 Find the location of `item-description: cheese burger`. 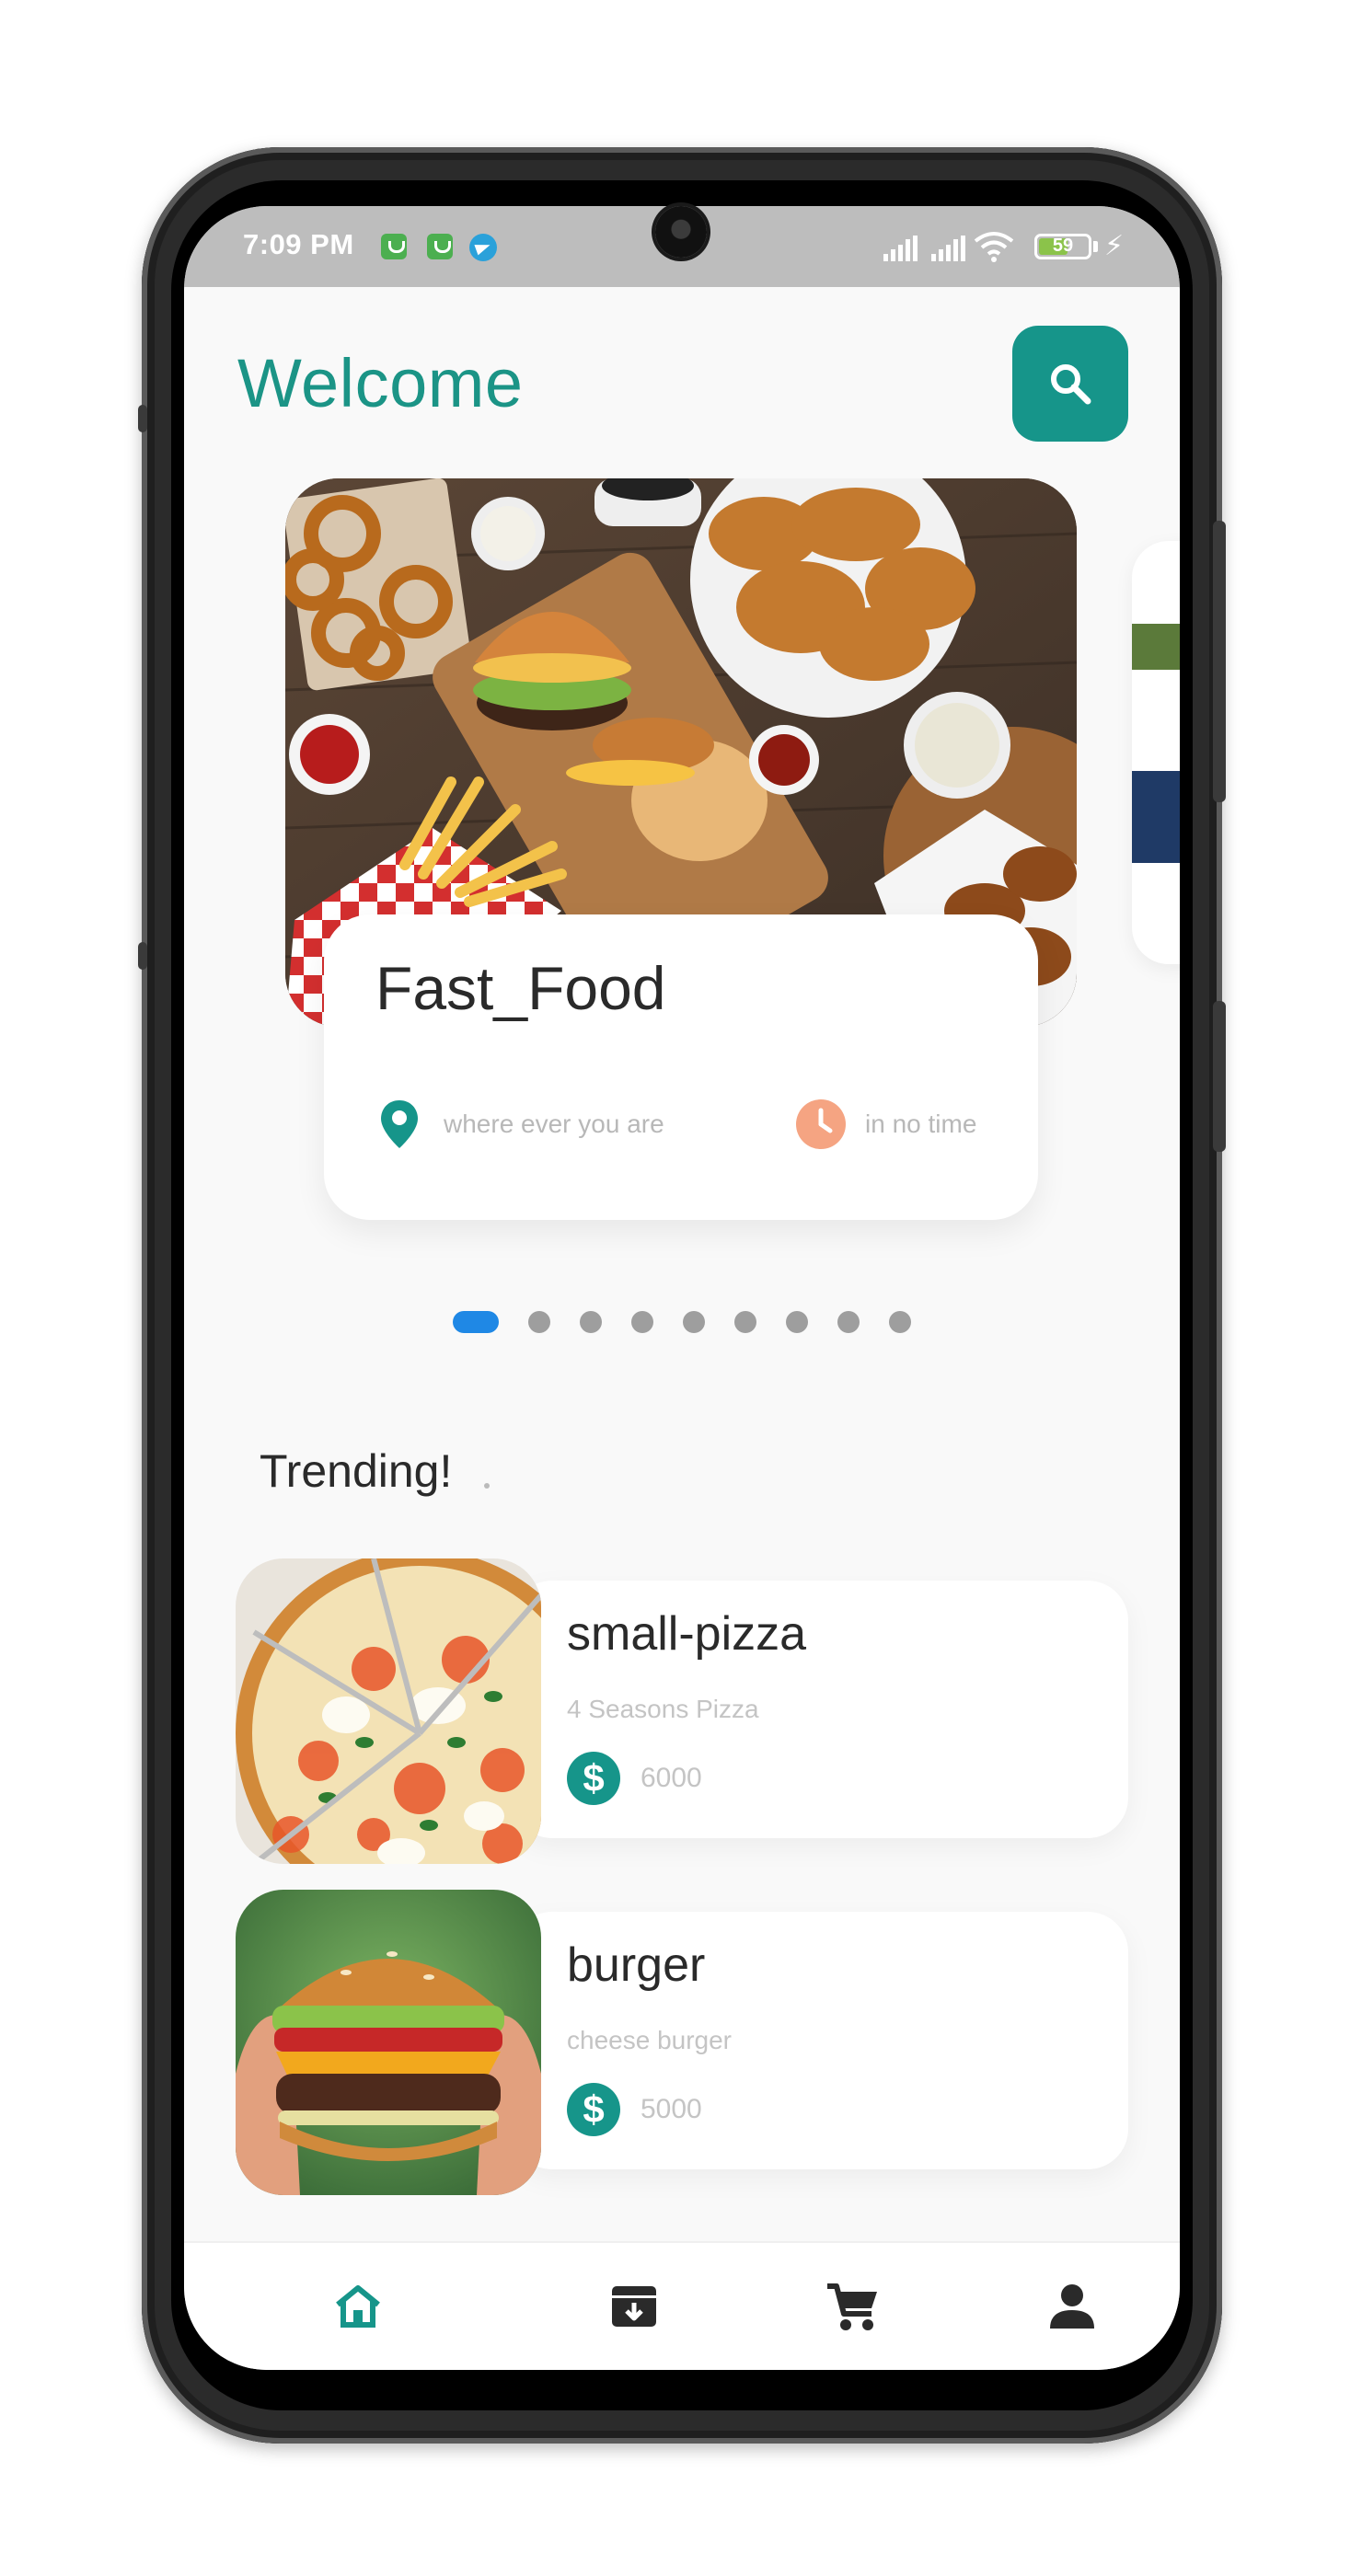

item-description: cheese burger is located at coordinates (650, 2040).